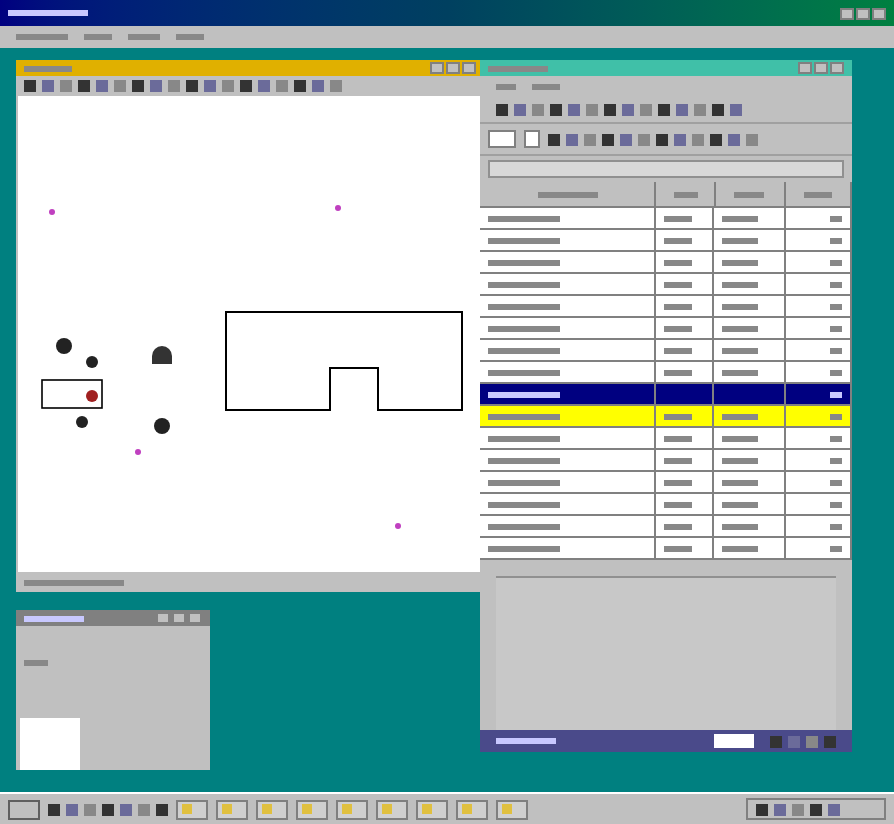 This screenshot has height=824, width=894. Describe the element at coordinates (666, 395) in the screenshot. I see `table-row` at that location.